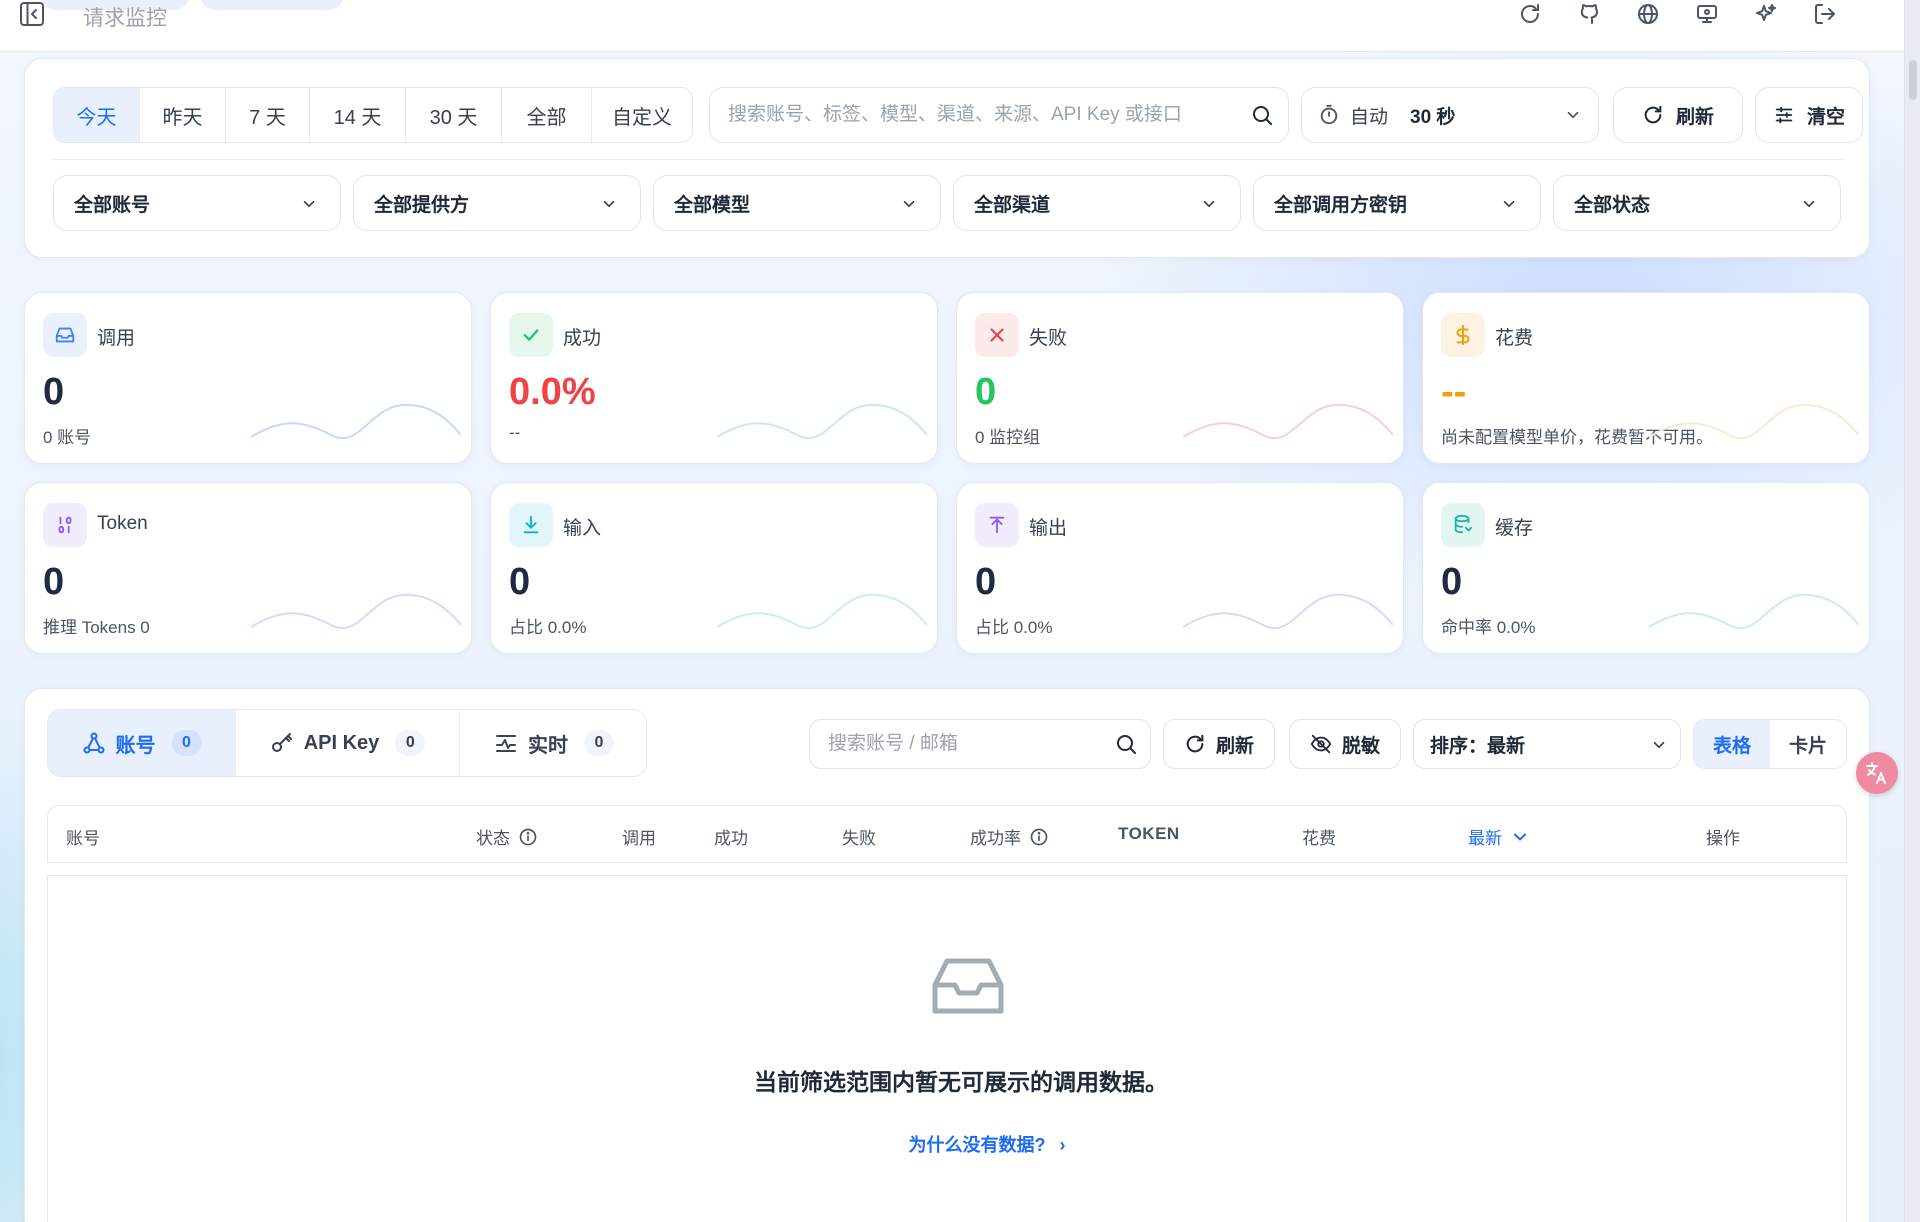  I want to click on caller-key-filter: 全部调用方密钥, so click(1397, 203).